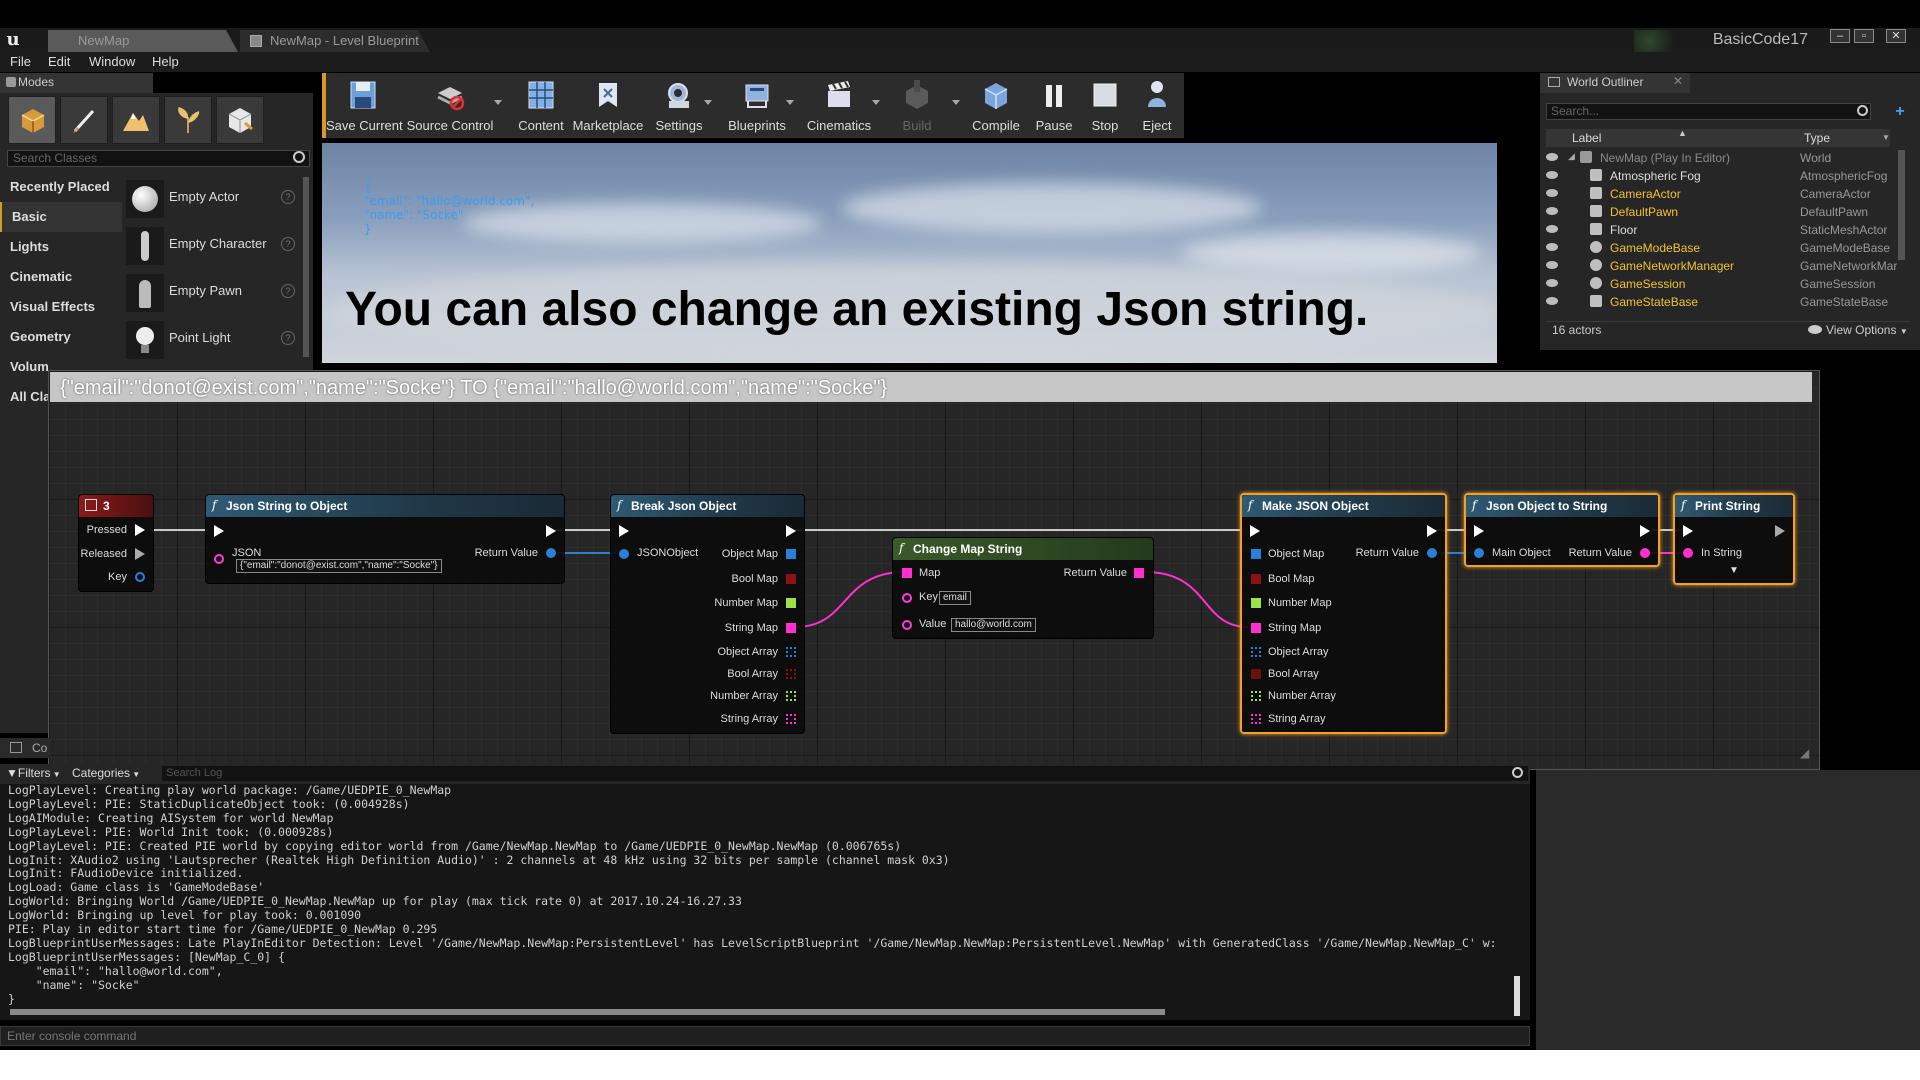 This screenshot has height=1080, width=1920. What do you see at coordinates (907, 573) in the screenshot?
I see `map-in-pin` at bounding box center [907, 573].